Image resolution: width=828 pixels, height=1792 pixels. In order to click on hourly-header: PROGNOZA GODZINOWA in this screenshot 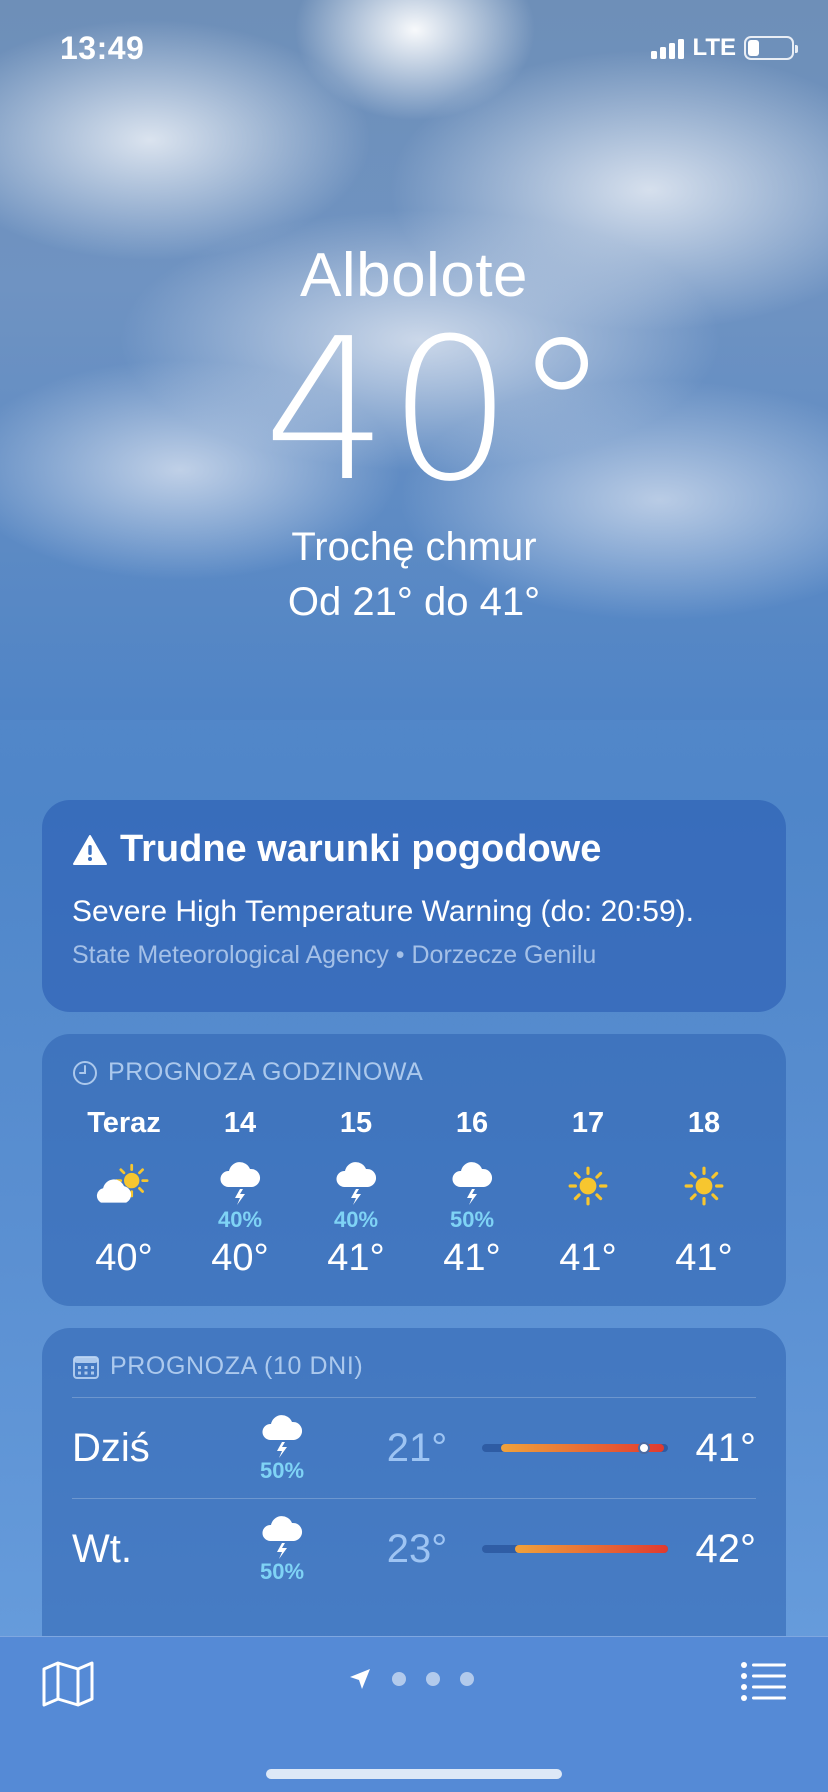, I will do `click(414, 1072)`.